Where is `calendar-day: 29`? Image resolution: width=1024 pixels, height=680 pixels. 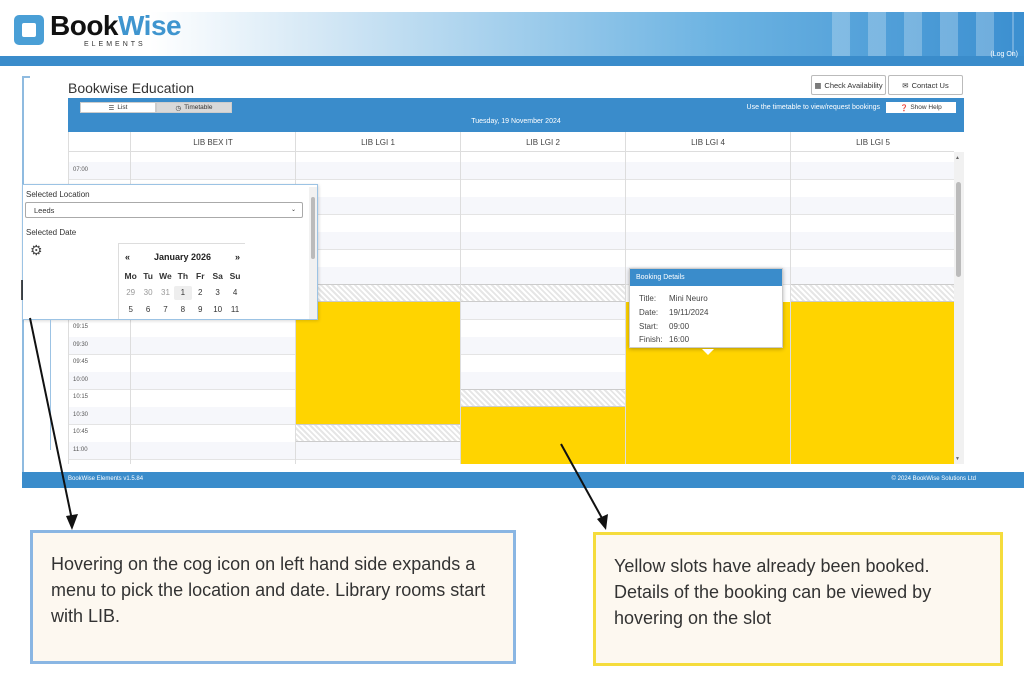 calendar-day: 29 is located at coordinates (130, 293).